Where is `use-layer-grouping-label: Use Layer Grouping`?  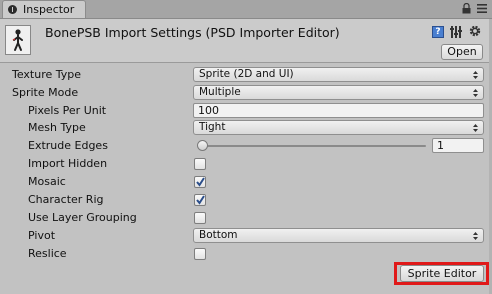
use-layer-grouping-label: Use Layer Grouping is located at coordinates (82, 217).